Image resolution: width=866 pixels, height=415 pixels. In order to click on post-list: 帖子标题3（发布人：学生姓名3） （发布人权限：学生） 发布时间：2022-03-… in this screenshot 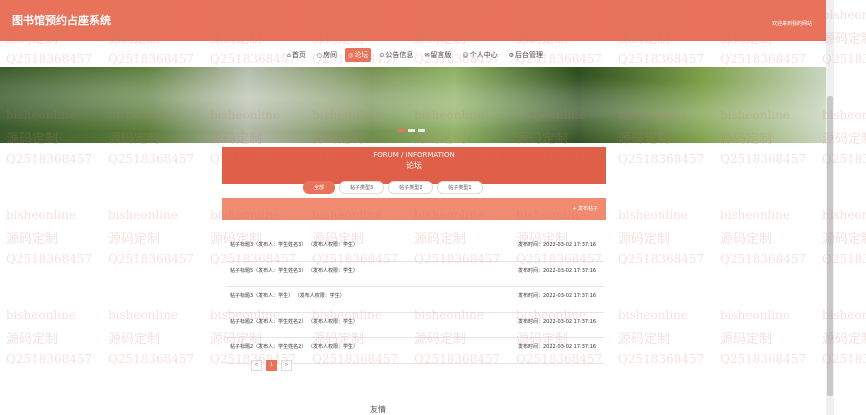, I will do `click(415, 300)`.